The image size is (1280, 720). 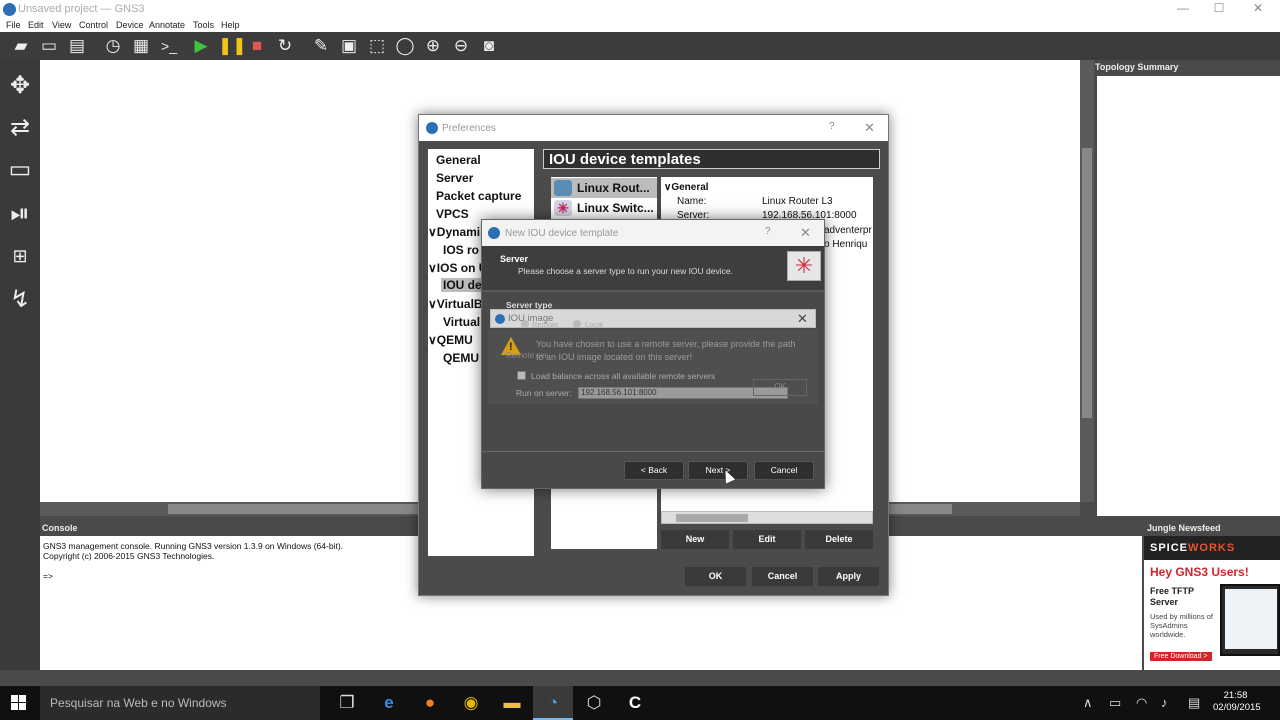 I want to click on end-devices-icon: ▭, so click(x=20, y=170).